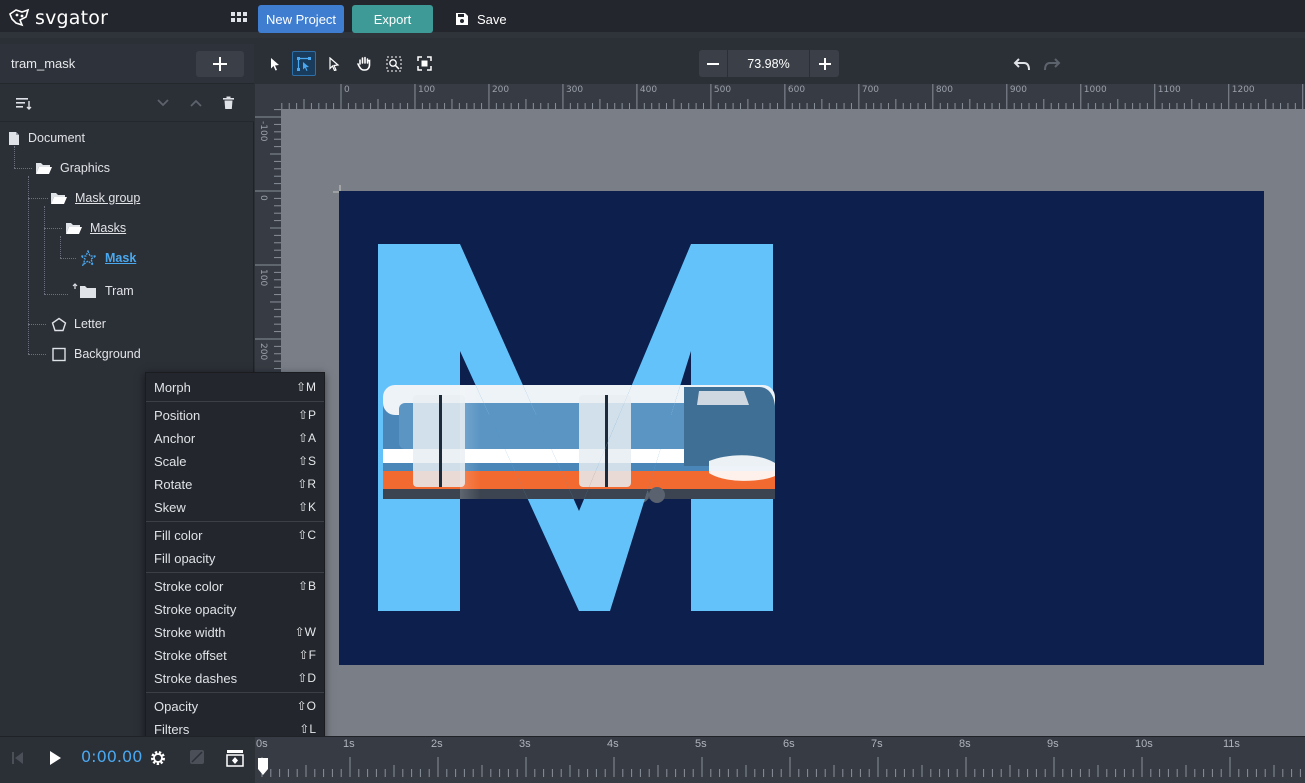 The height and width of the screenshot is (783, 1305). Describe the element at coordinates (56, 138) in the screenshot. I see `layer-label: Document` at that location.